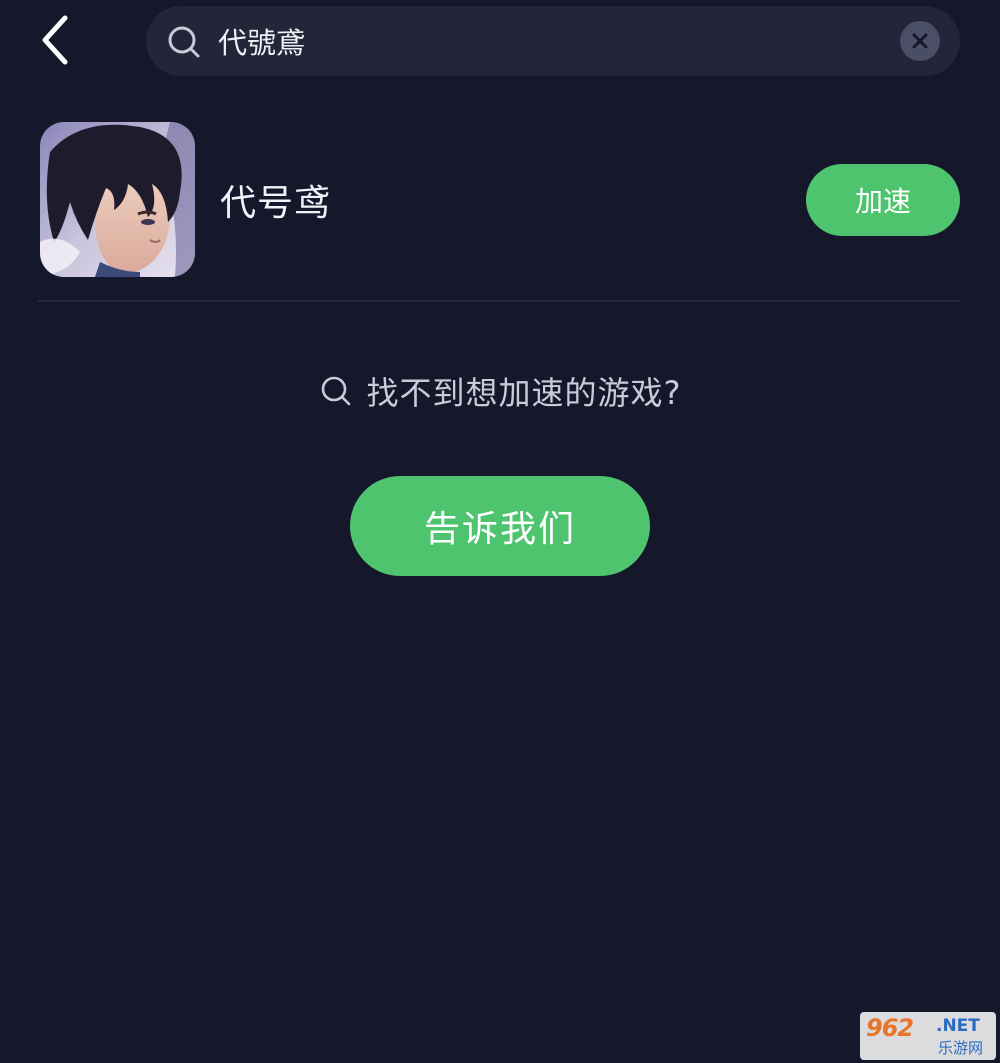  I want to click on back-button, so click(56, 40).